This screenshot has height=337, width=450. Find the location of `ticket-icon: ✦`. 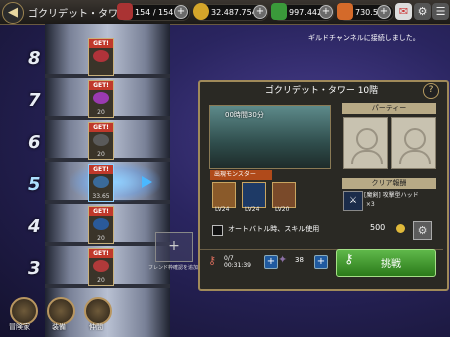

ticket-icon: ✦ is located at coordinates (283, 259).